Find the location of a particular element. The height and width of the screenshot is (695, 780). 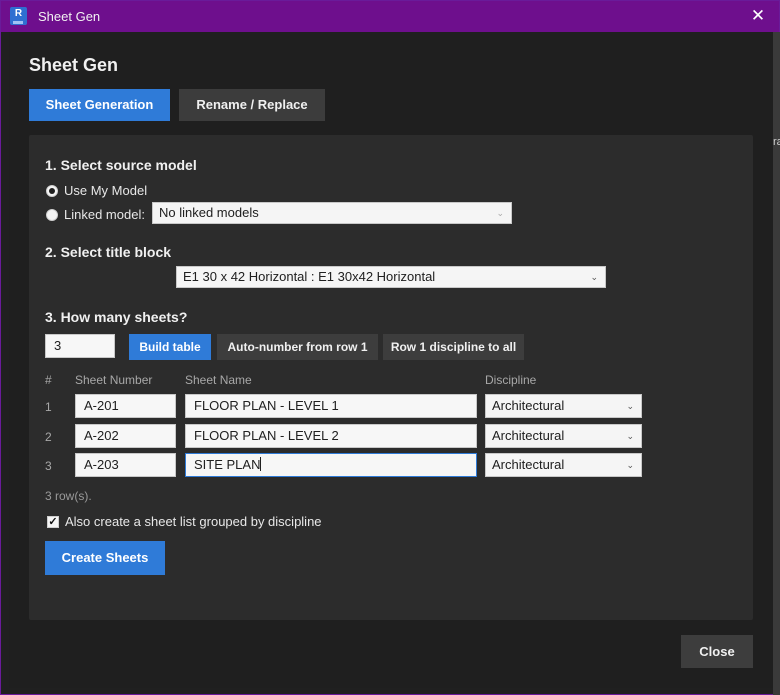

column-header-num: # is located at coordinates (48, 380).